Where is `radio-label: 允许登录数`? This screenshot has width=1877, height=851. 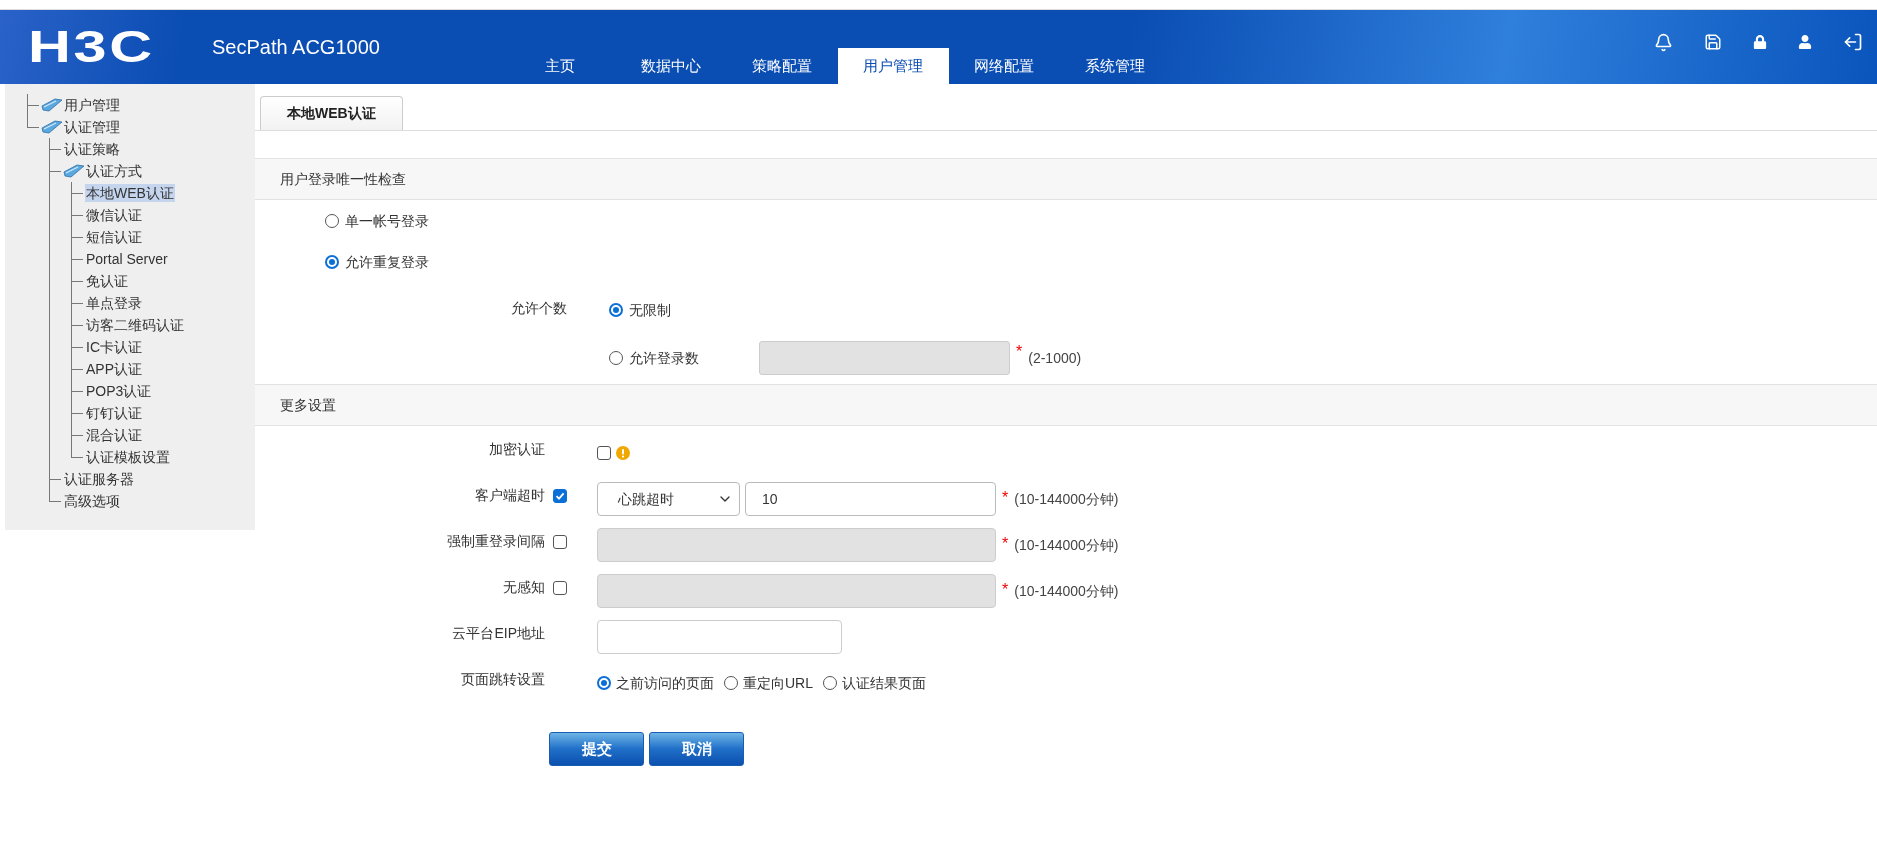 radio-label: 允许登录数 is located at coordinates (664, 358).